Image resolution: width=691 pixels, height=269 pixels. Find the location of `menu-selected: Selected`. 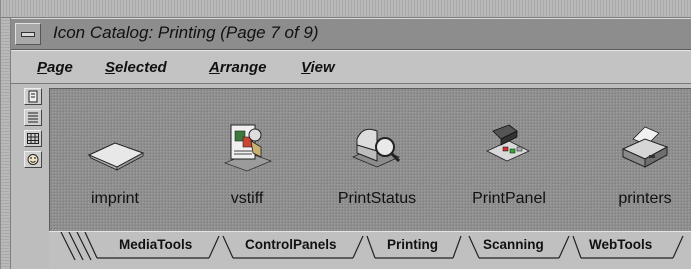

menu-selected: Selected is located at coordinates (136, 67).